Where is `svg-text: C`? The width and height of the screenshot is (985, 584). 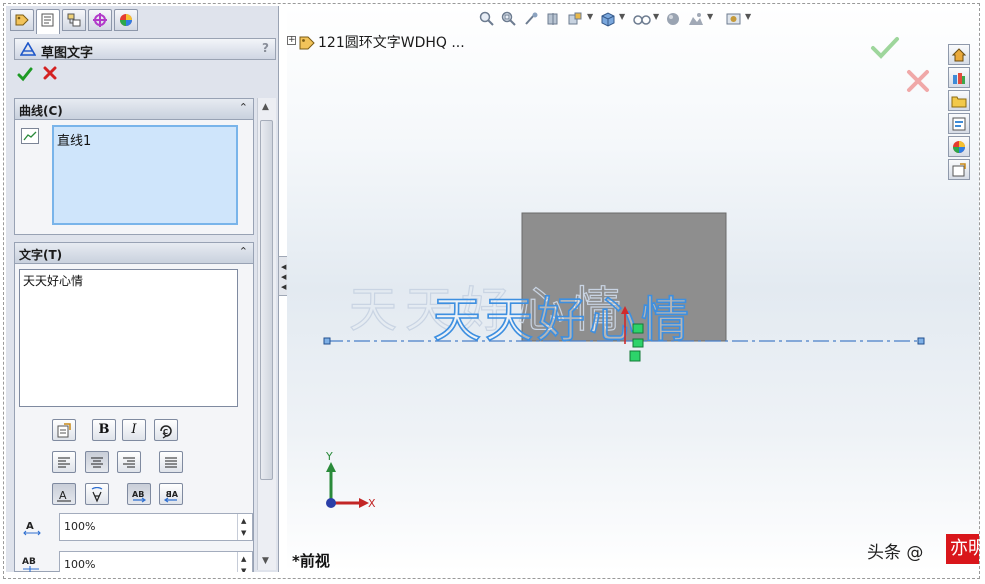
svg-text: C is located at coordinates (165, 432).